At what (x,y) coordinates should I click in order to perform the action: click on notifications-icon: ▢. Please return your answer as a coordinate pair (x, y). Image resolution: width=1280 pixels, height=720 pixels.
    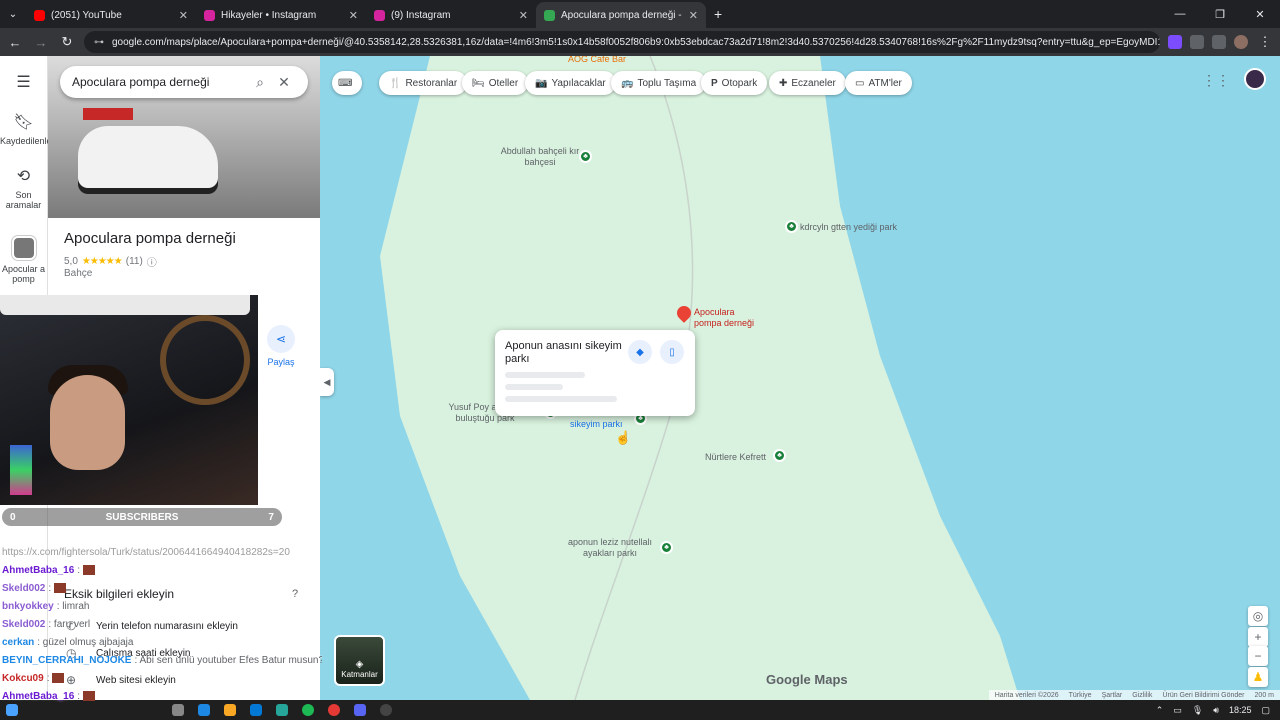
    Looking at the image, I should click on (1265, 710).